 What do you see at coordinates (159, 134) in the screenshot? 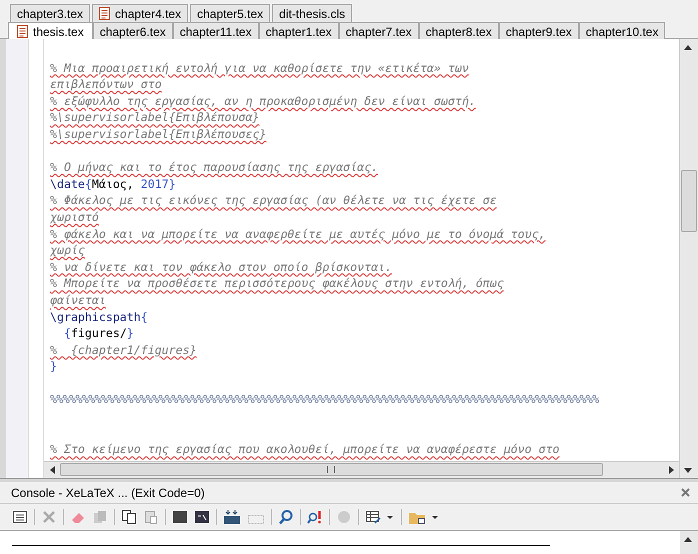
I see `code-comment: %\supervisorlabel{Επιβλέπουσες}` at bounding box center [159, 134].